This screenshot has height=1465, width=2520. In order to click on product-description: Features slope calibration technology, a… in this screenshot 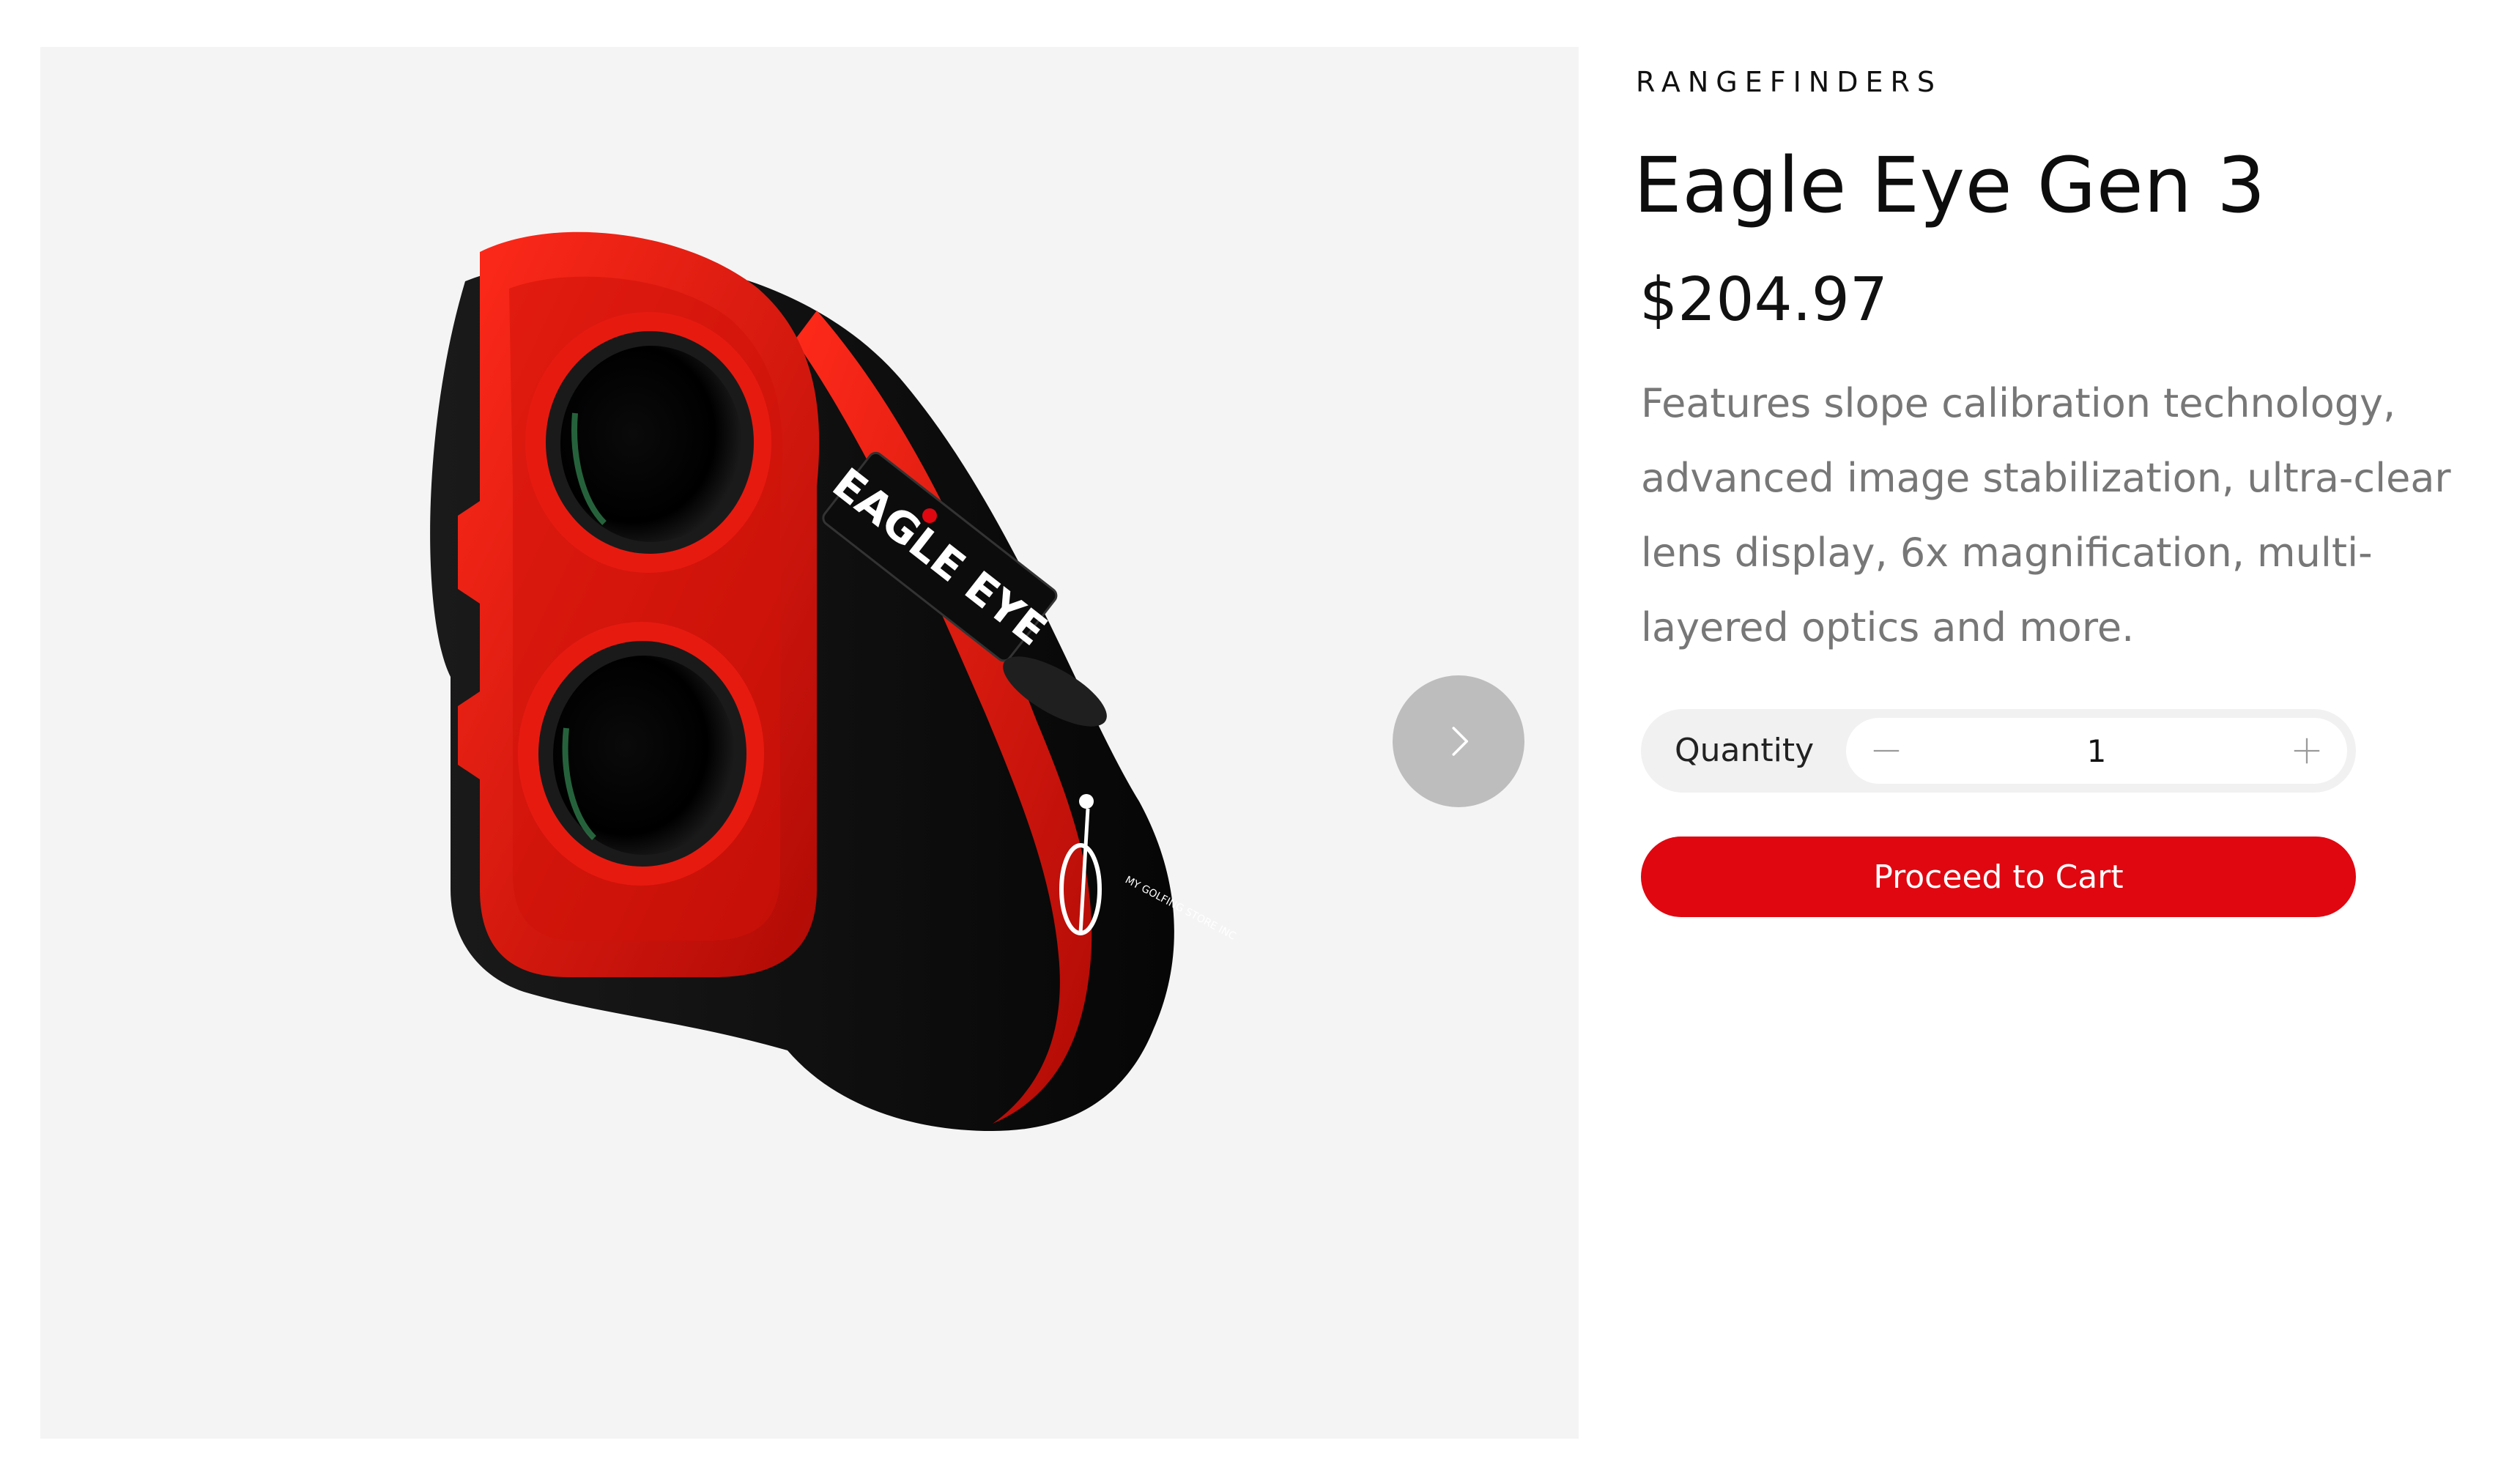, I will do `click(2046, 515)`.